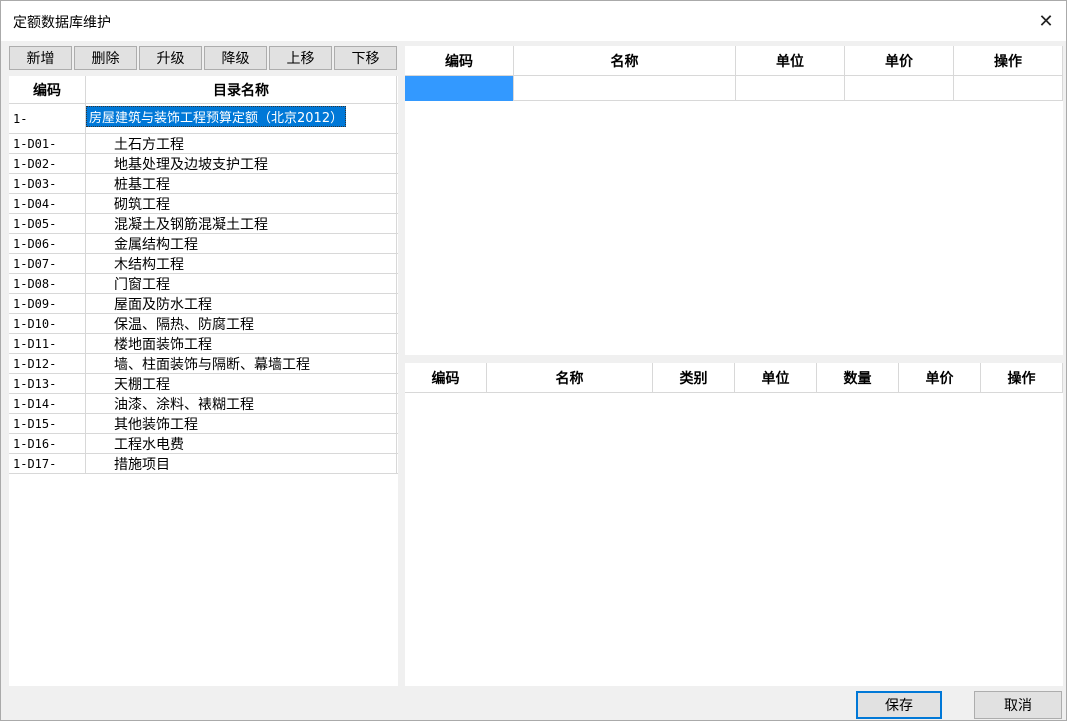 The width and height of the screenshot is (1067, 721). What do you see at coordinates (241, 243) in the screenshot?
I see `tree-row-name: 金属结构工程` at bounding box center [241, 243].